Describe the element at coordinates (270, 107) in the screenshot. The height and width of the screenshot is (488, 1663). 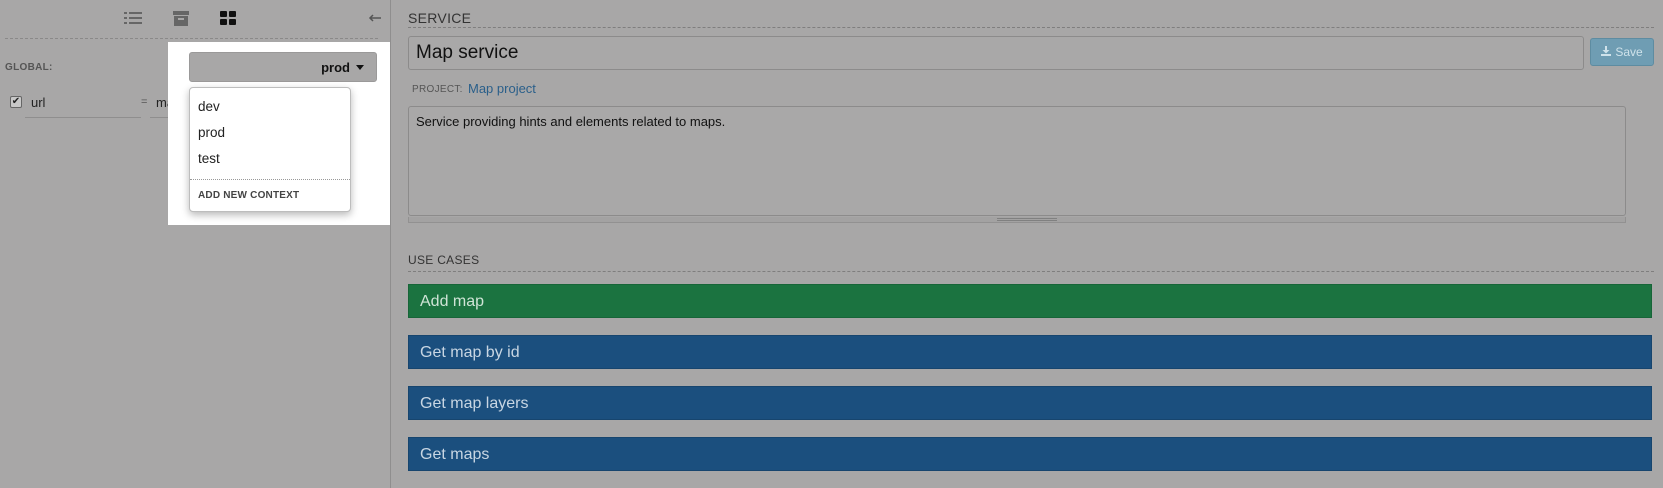
I see `context-option-dev: dev` at that location.